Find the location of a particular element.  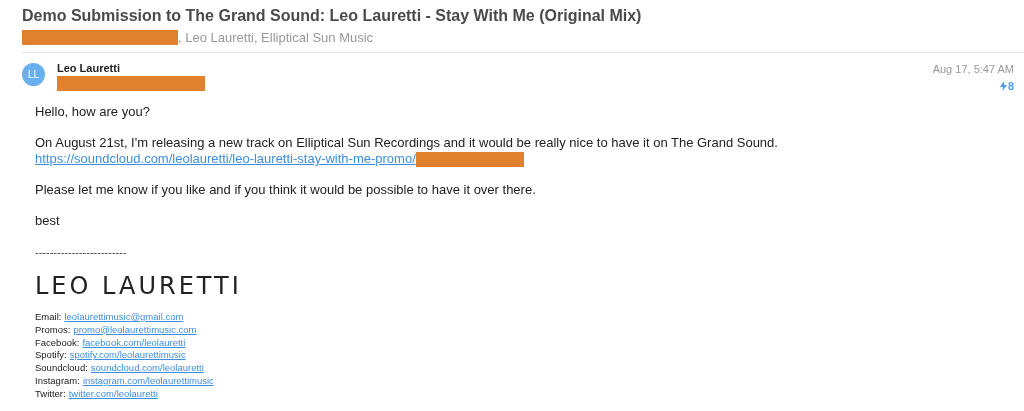

avatar: LL is located at coordinates (33, 74).